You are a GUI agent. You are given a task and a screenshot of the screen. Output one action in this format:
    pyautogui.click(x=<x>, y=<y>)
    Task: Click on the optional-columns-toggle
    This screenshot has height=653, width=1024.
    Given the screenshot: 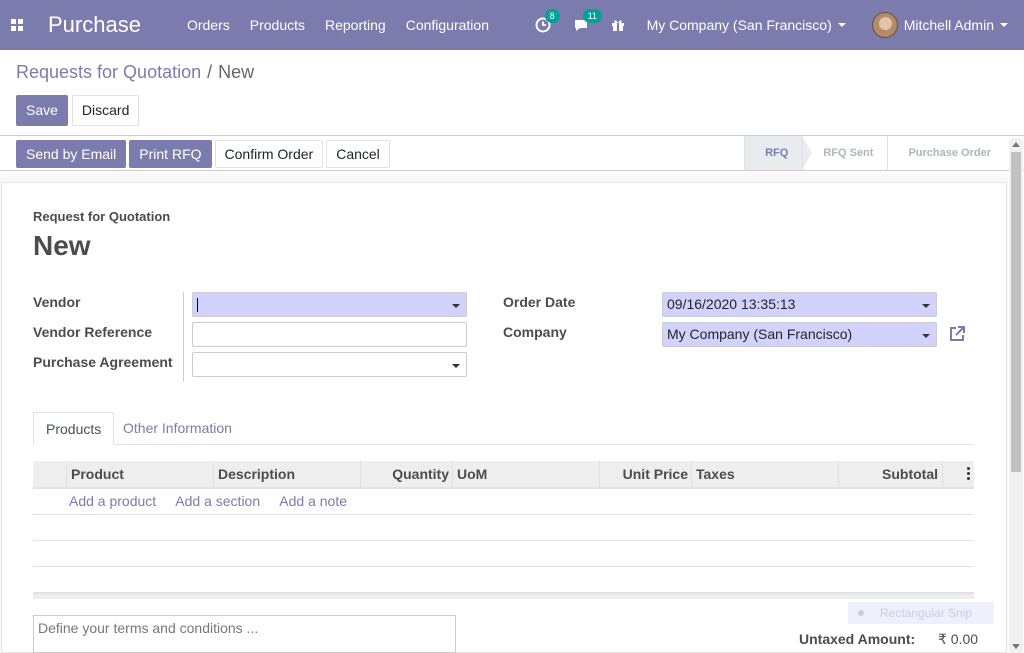 What is the action you would take?
    pyautogui.click(x=958, y=474)
    